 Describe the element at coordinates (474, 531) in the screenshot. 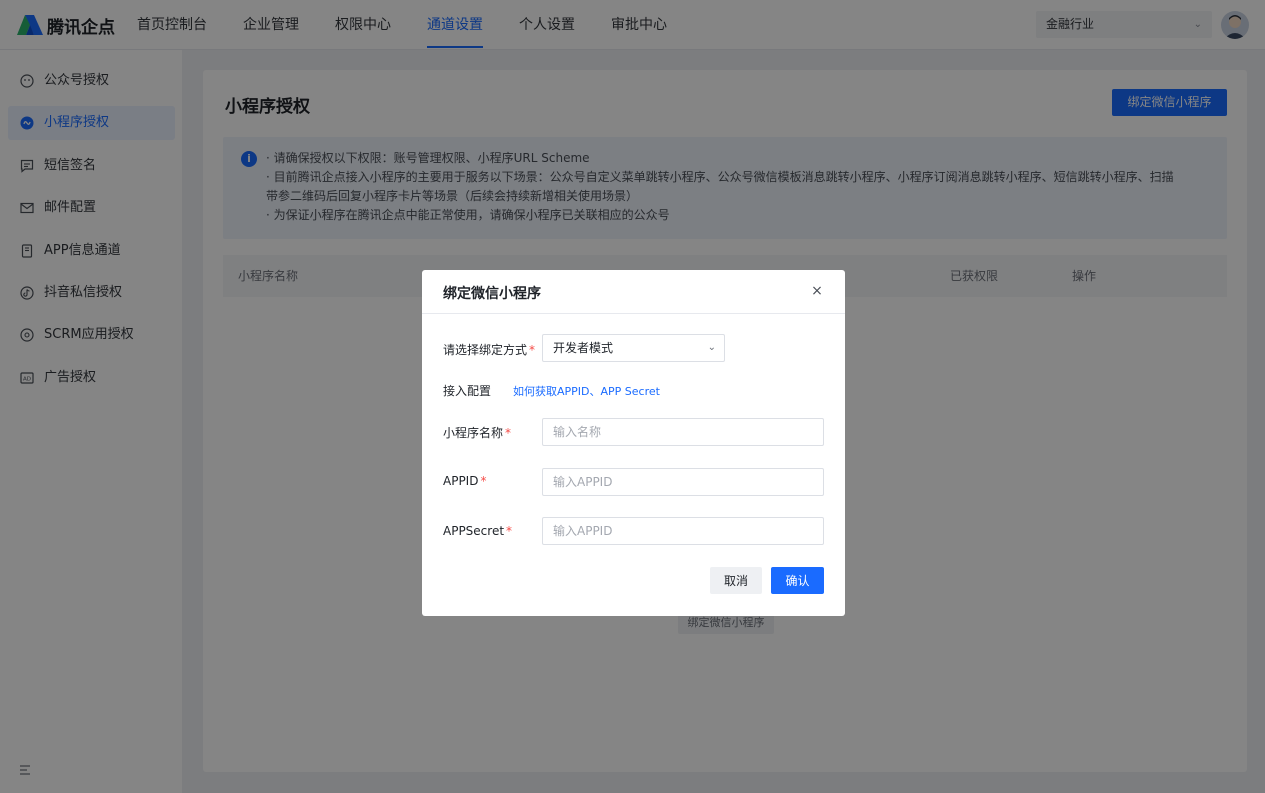

I see `appsecret-field-label-text: APPSecret` at that location.